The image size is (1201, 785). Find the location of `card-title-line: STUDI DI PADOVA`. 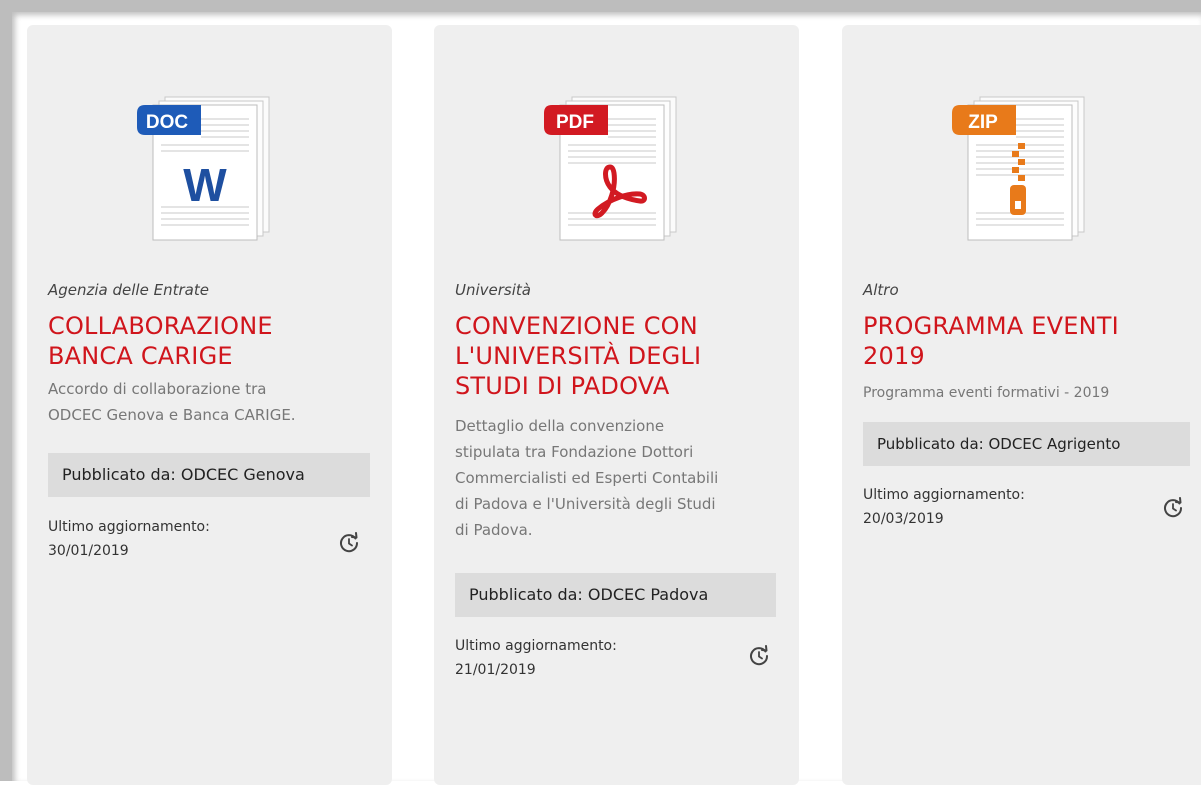

card-title-line: STUDI DI PADOVA is located at coordinates (562, 386).